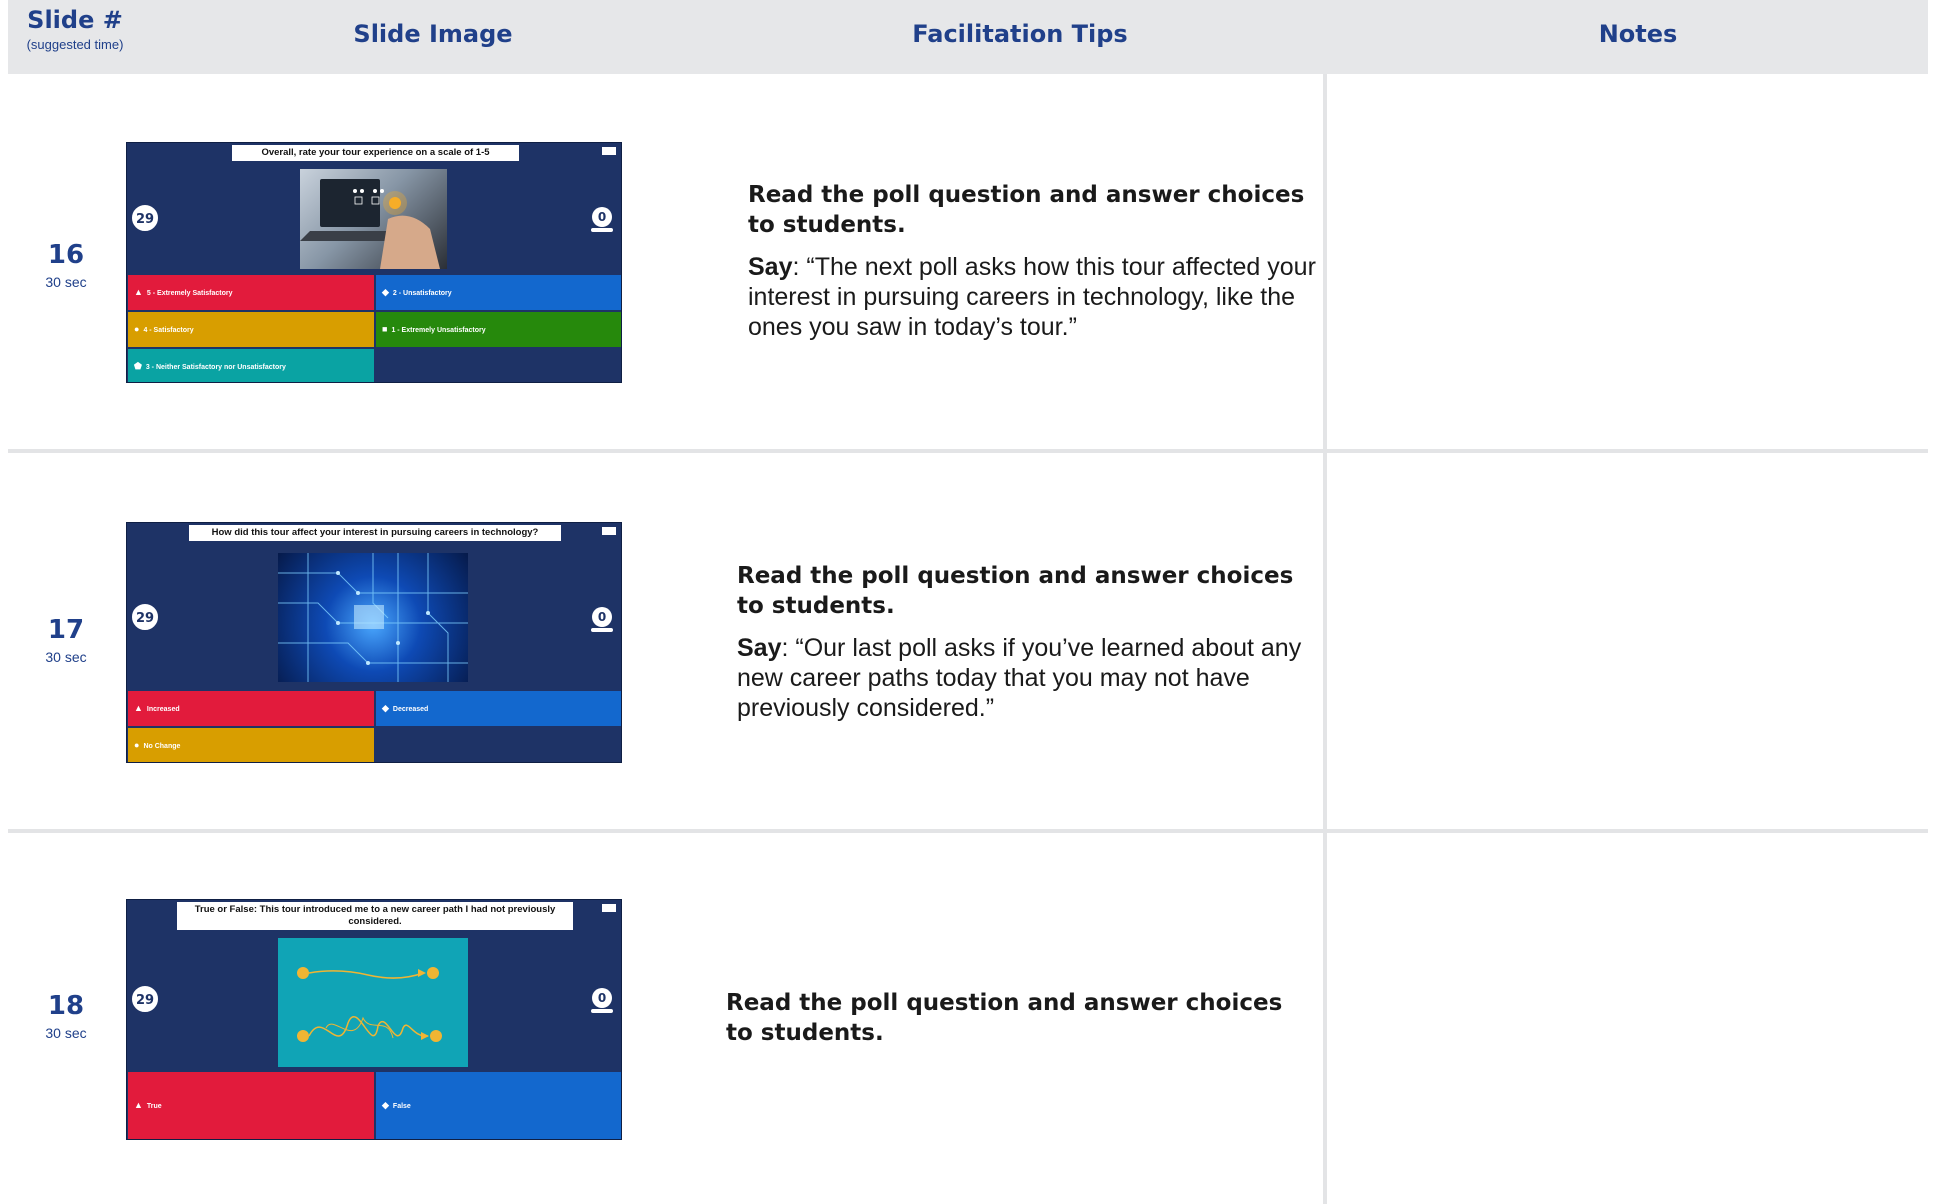 The width and height of the screenshot is (1933, 1204). Describe the element at coordinates (451, 152) in the screenshot. I see `poll-question-text-end: on a scale of 1-5` at that location.